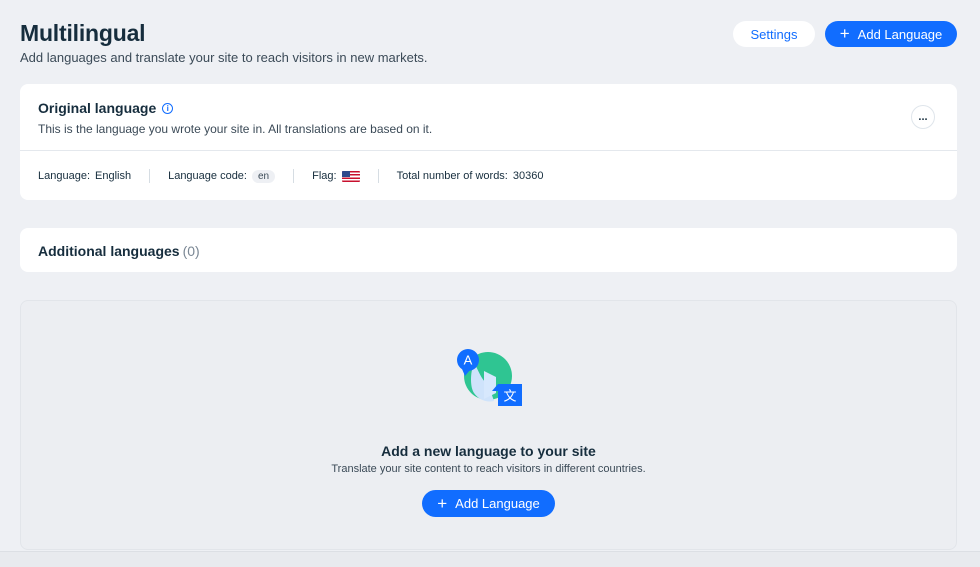 The image size is (980, 567). I want to click on meta-words-label: Total number of words:, so click(452, 176).